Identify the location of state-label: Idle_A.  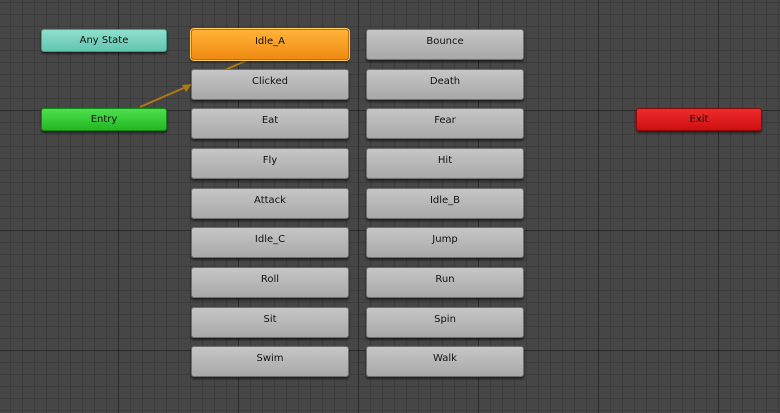
(270, 41).